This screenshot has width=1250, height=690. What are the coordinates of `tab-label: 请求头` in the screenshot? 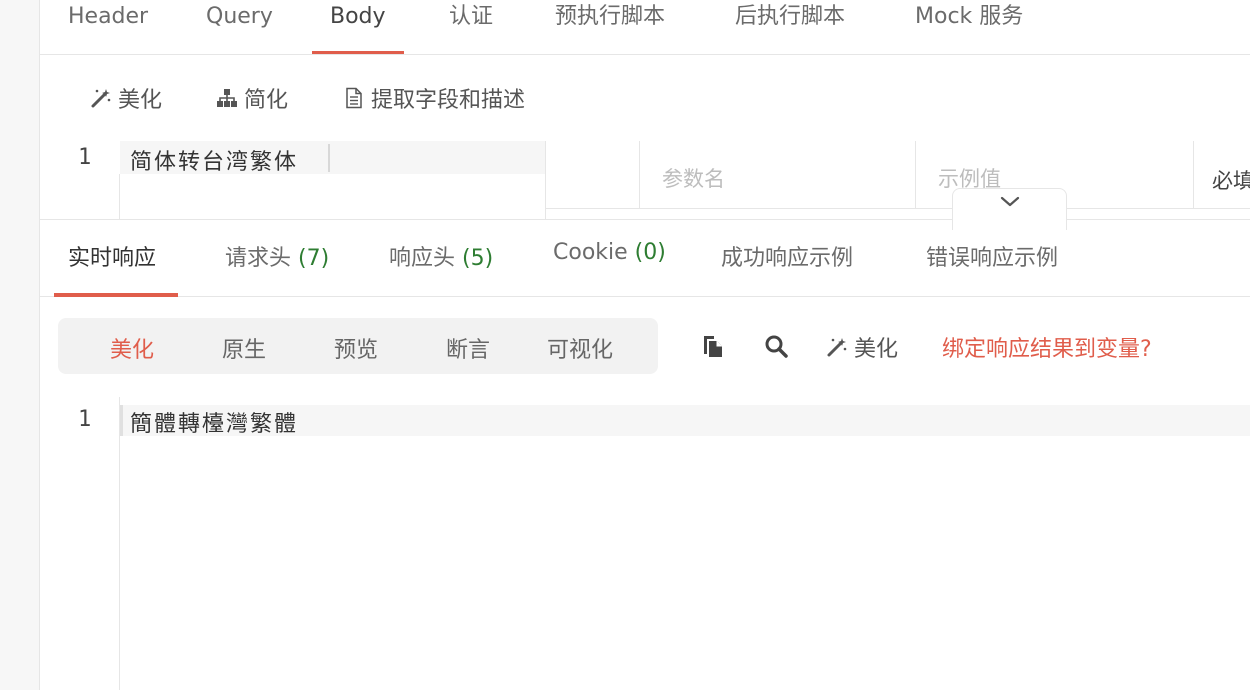 It's located at (261, 258).